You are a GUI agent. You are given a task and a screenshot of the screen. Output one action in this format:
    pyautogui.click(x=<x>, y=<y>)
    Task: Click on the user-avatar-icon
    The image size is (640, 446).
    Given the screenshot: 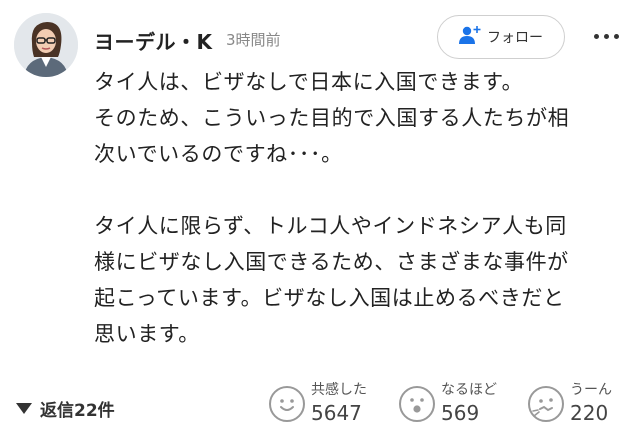 What is the action you would take?
    pyautogui.click(x=46, y=45)
    